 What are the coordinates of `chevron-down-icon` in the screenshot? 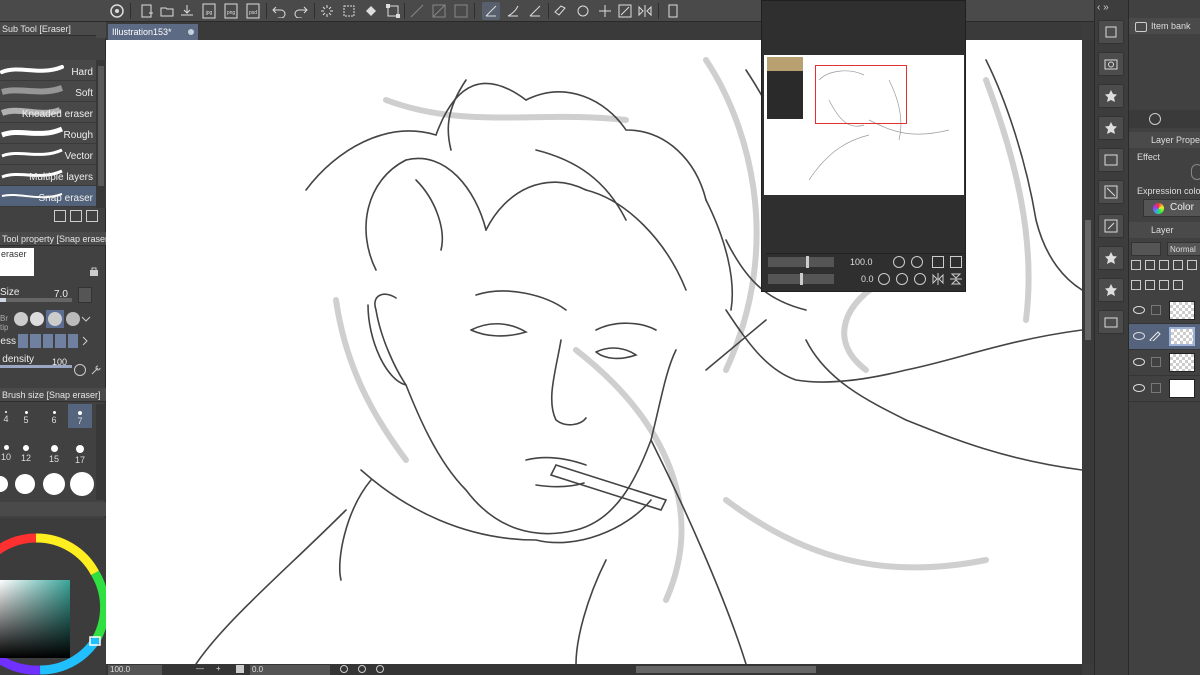 It's located at (86, 319).